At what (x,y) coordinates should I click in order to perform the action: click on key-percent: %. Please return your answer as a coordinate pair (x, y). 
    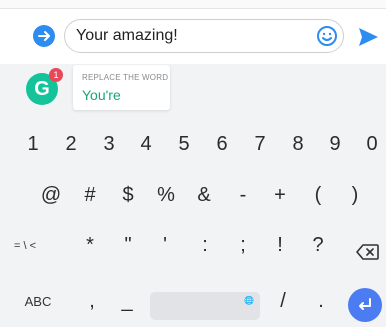
    Looking at the image, I should click on (166, 195).